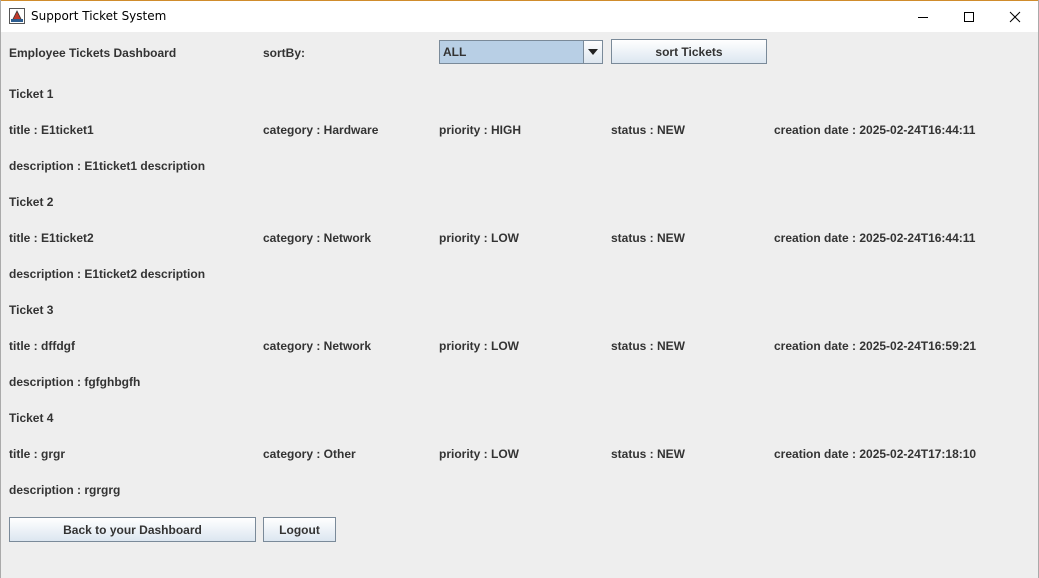 This screenshot has width=1039, height=578. I want to click on dropdown-arrow-button, so click(592, 52).